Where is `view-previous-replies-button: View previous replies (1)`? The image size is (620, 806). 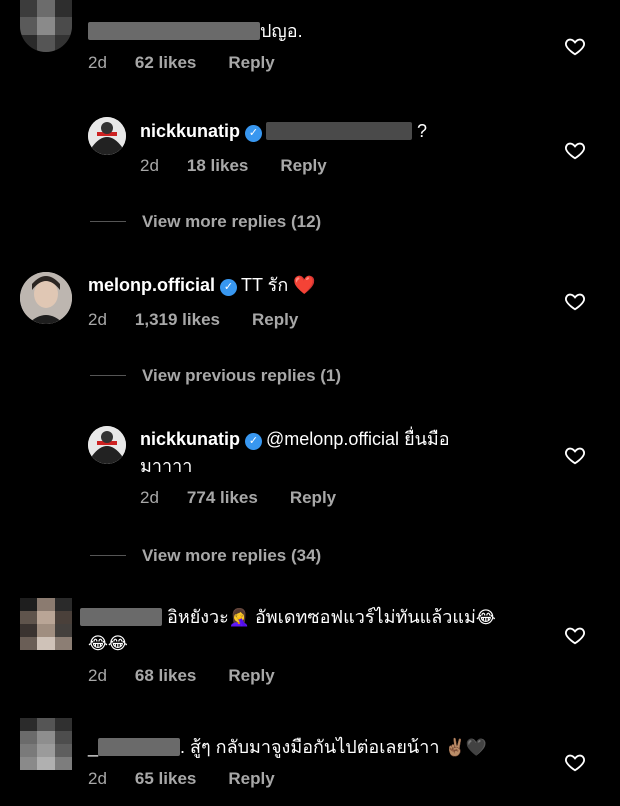
view-previous-replies-button: View previous replies (1) is located at coordinates (215, 376).